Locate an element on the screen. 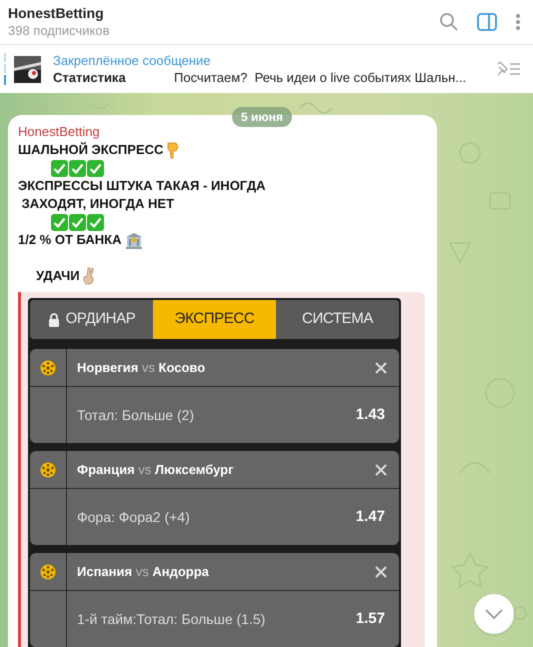  subscriber-count: 398 подписчиков is located at coordinates (59, 31).